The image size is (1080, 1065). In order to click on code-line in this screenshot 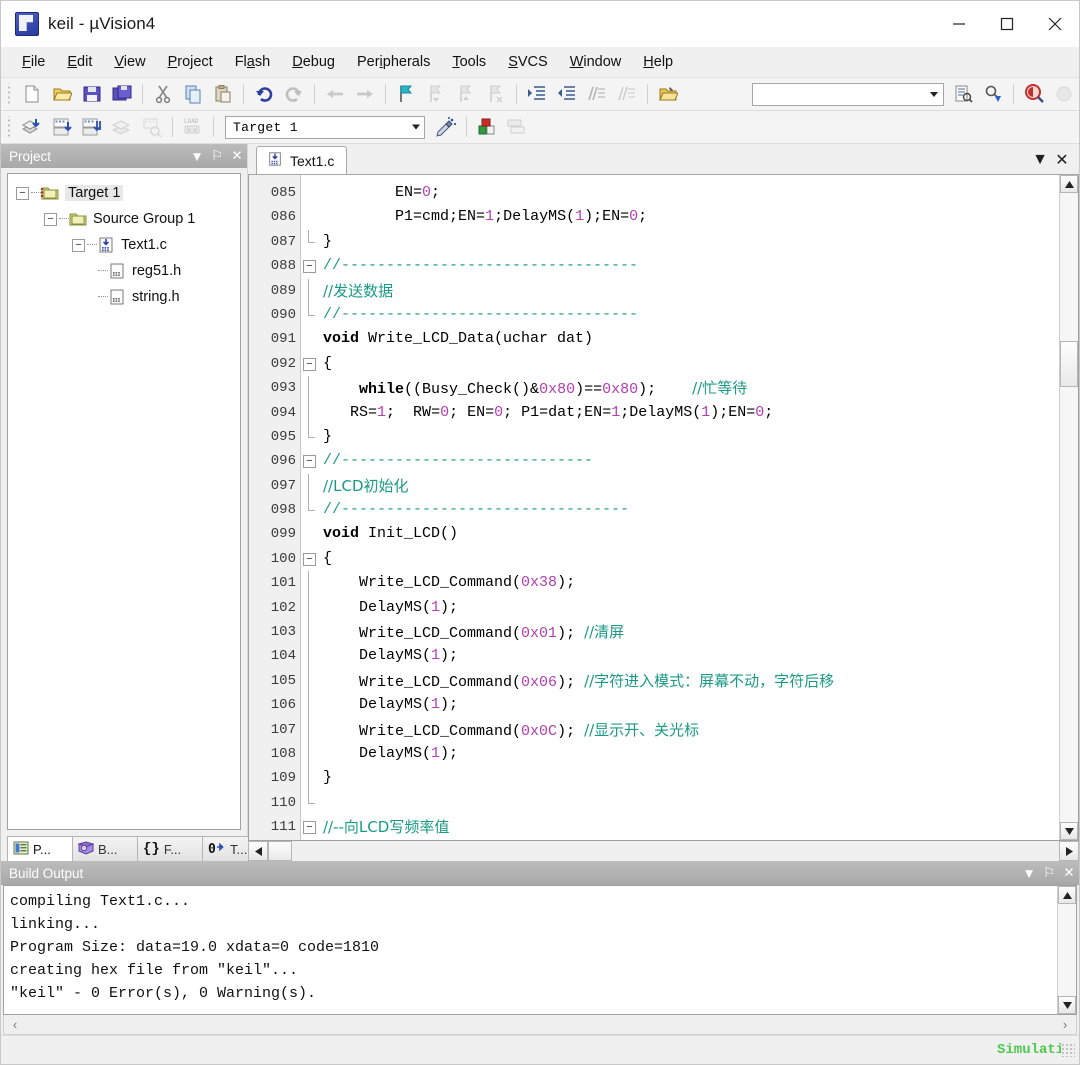, I will do `click(691, 803)`.